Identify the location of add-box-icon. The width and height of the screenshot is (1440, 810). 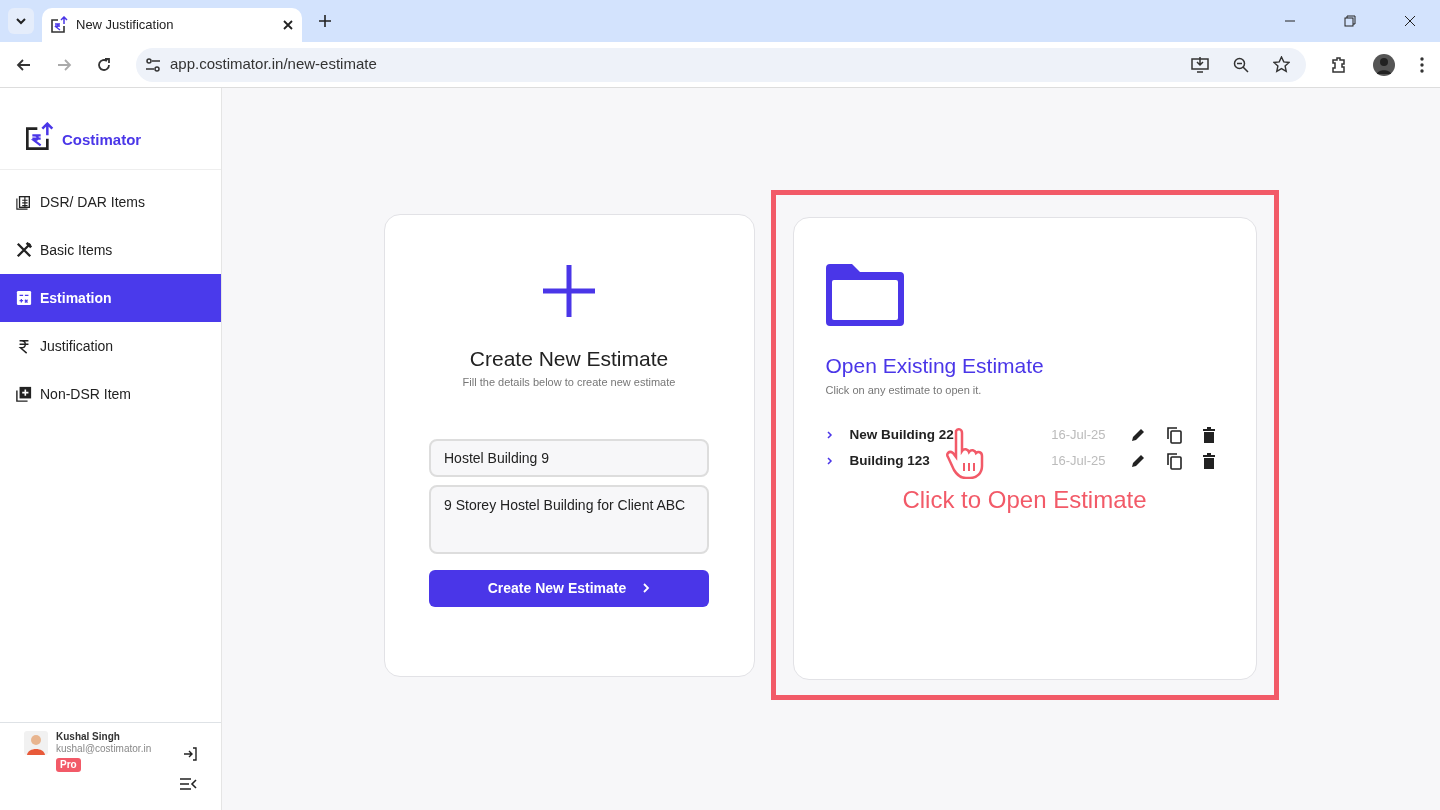
(24, 394).